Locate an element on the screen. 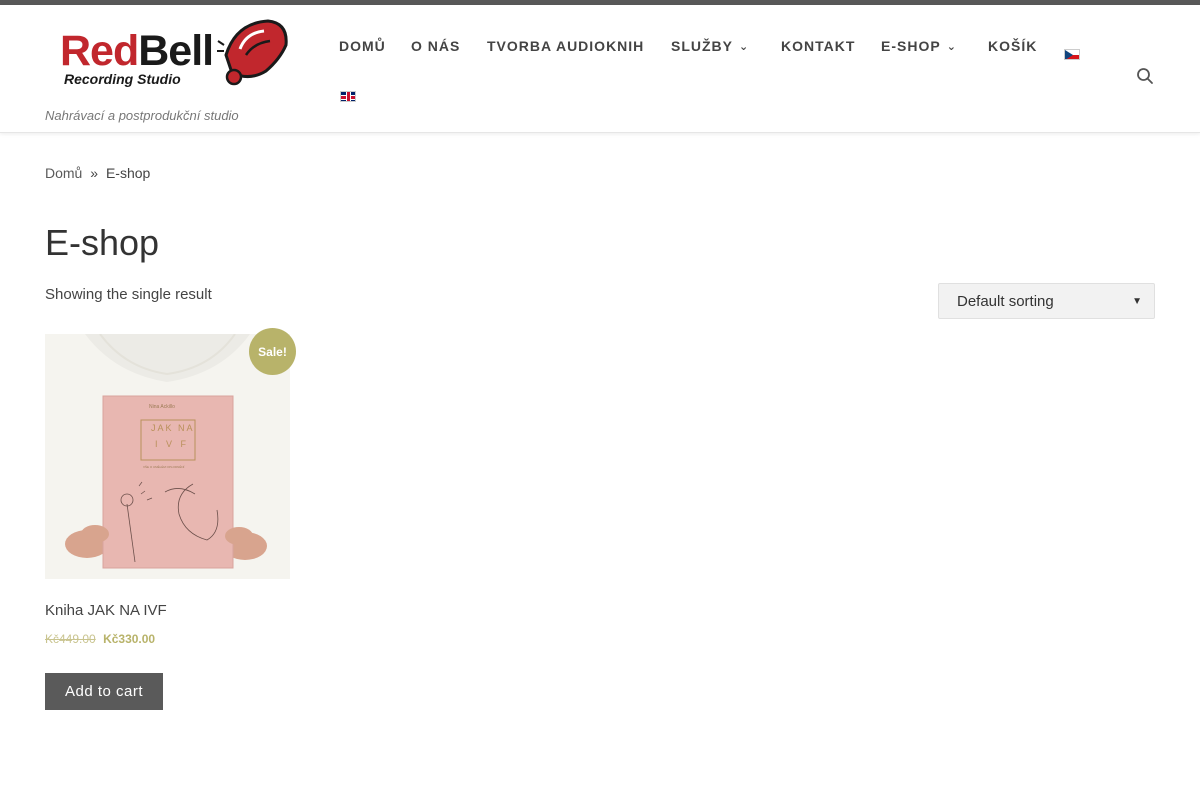  chevron-down-icon: ▼ is located at coordinates (1137, 301).